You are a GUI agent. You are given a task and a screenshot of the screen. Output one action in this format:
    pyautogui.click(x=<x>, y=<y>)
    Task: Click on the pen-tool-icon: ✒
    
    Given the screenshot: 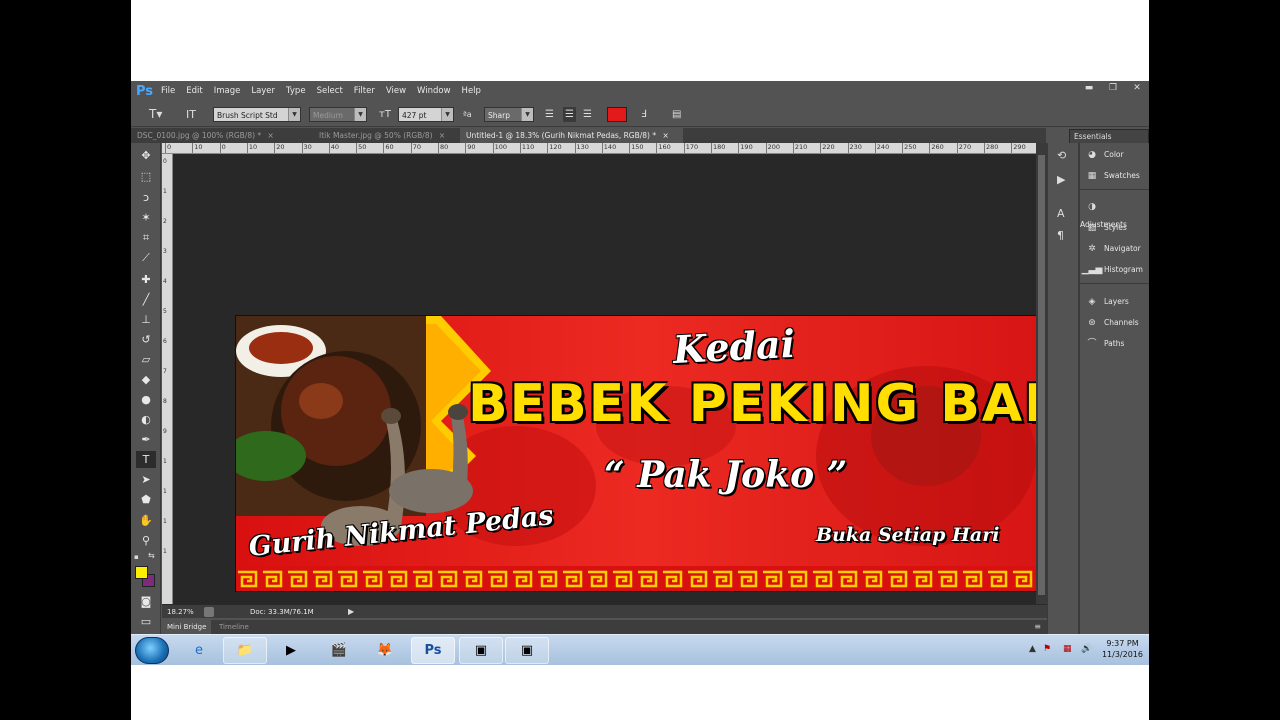 What is the action you would take?
    pyautogui.click(x=146, y=439)
    